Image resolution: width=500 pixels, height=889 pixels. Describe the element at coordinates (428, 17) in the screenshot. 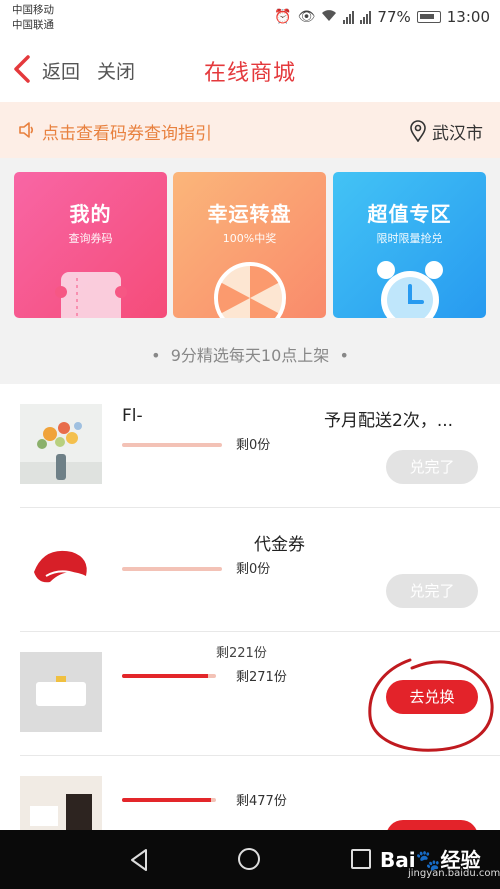

I see `battery-icon` at that location.